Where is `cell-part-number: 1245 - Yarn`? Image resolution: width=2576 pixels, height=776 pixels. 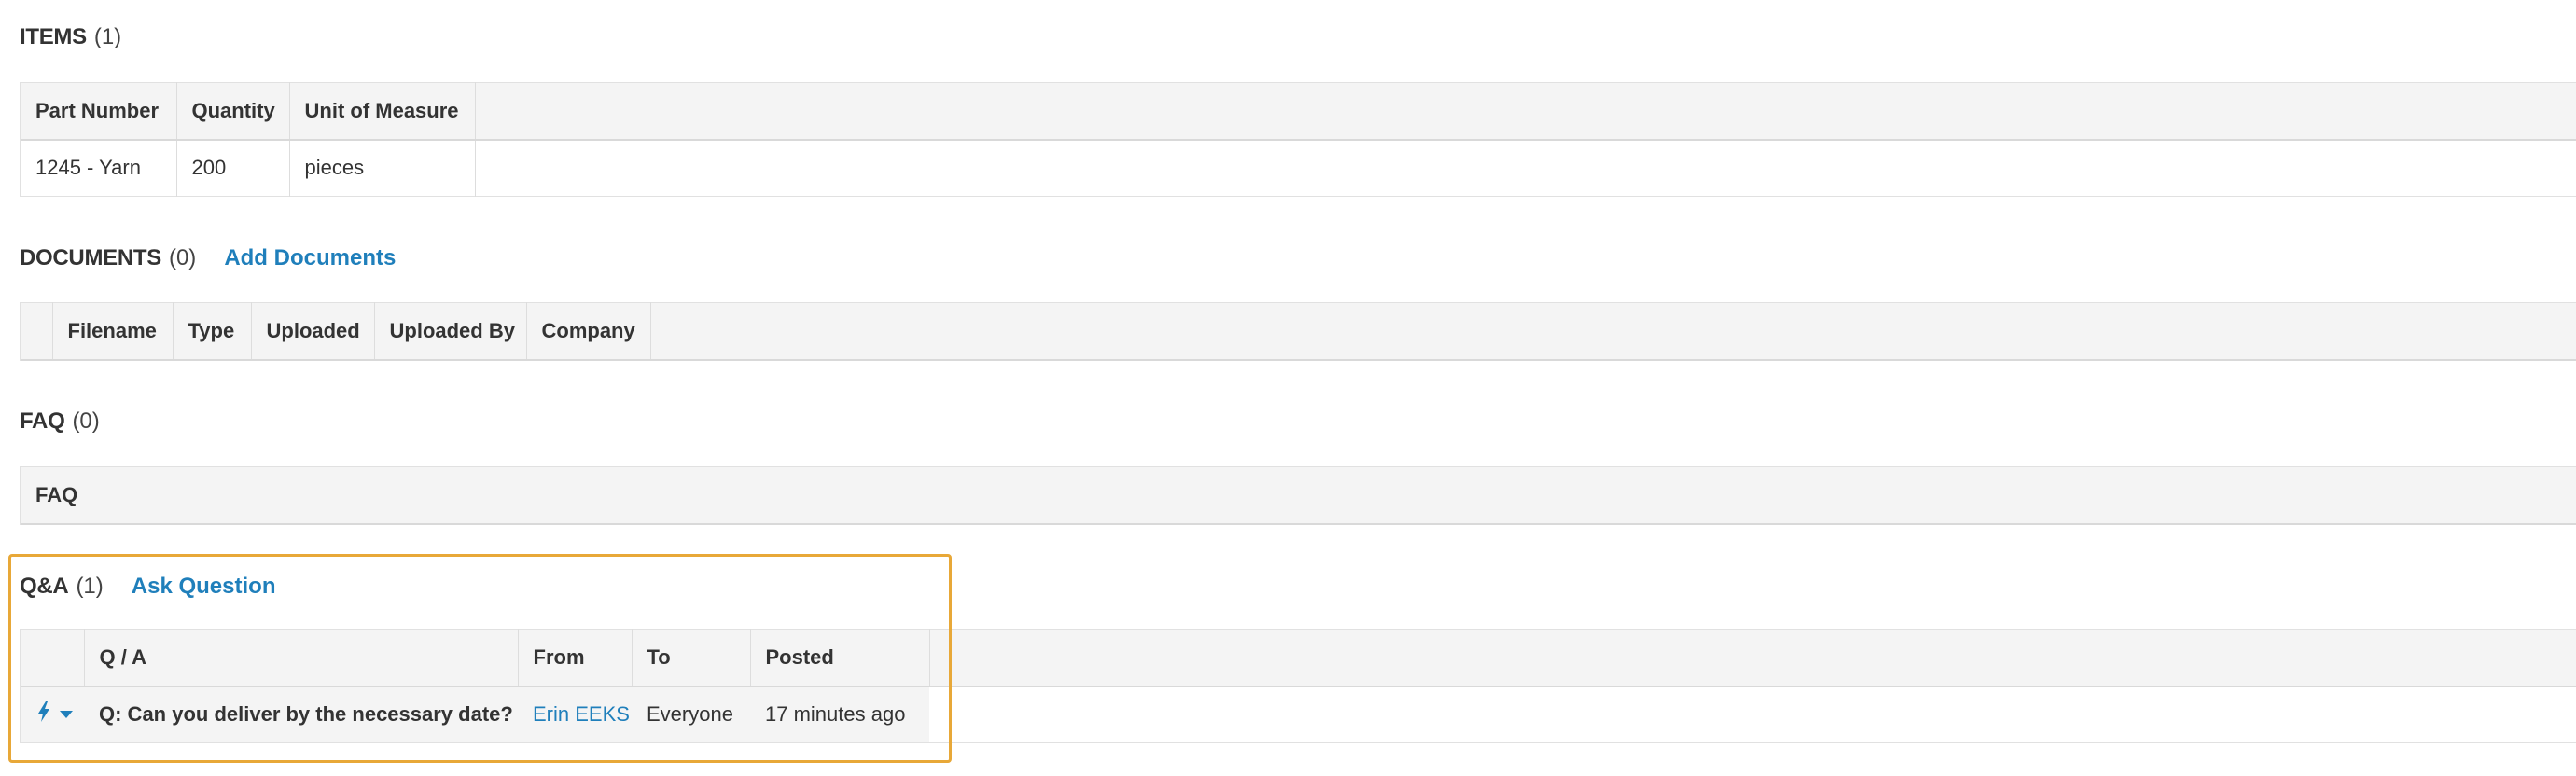
cell-part-number: 1245 - Yarn is located at coordinates (99, 168).